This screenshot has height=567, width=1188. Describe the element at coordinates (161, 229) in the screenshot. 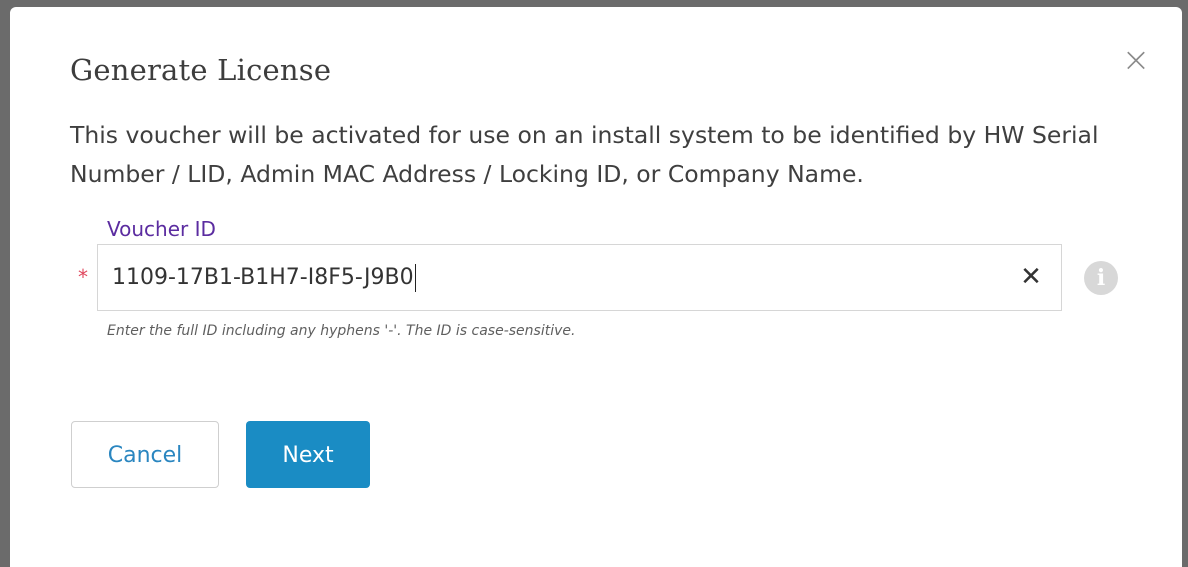

I see `voucher-id-label: Voucher ID` at that location.